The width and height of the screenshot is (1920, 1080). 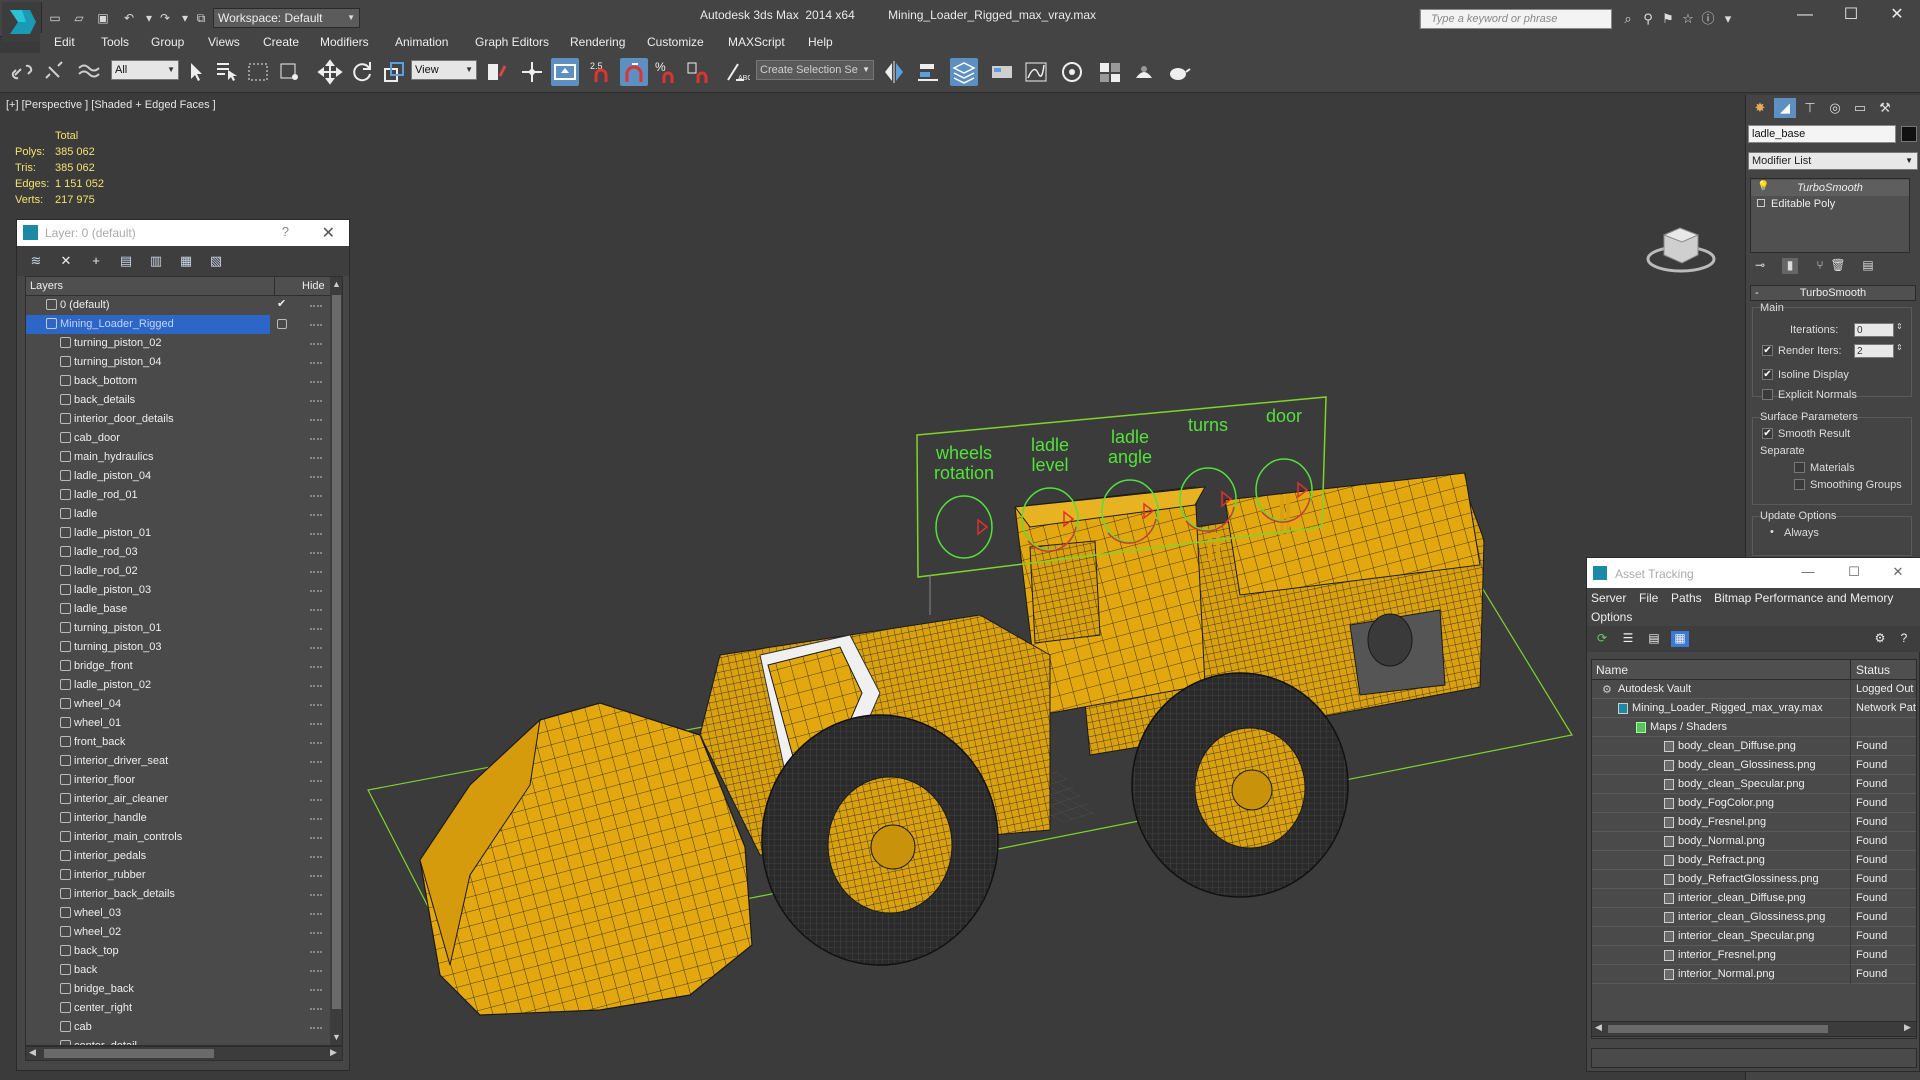 What do you see at coordinates (1754, 689) in the screenshot?
I see `asset-row-vault: ⚙ Autodesk Vault Logged Out` at bounding box center [1754, 689].